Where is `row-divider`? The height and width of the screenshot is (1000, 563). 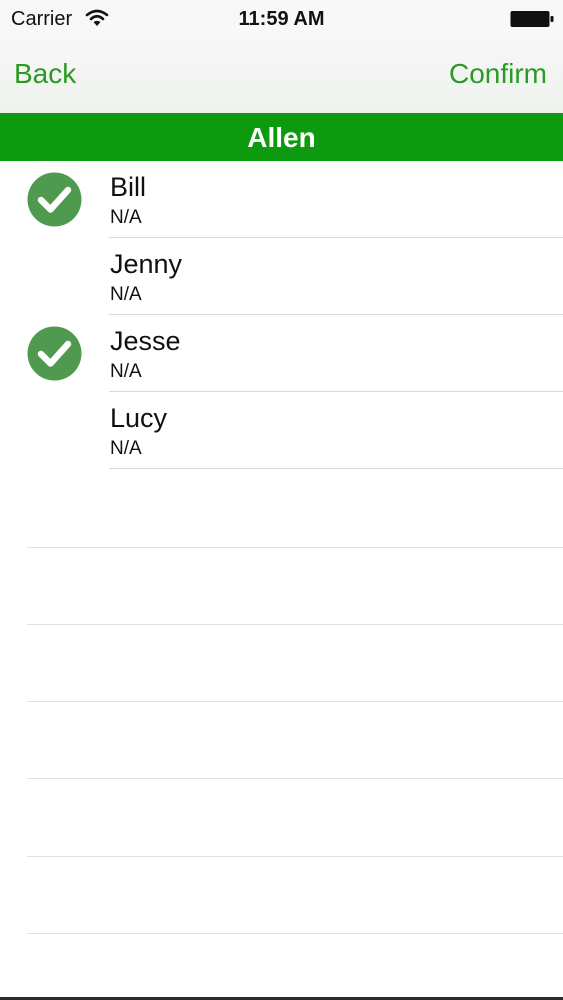 row-divider is located at coordinates (336, 468).